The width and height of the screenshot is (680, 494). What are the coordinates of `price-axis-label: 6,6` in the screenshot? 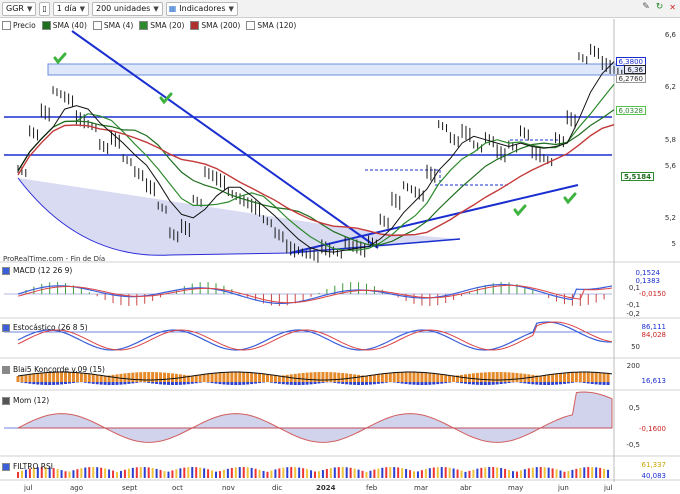 It's located at (670, 35).